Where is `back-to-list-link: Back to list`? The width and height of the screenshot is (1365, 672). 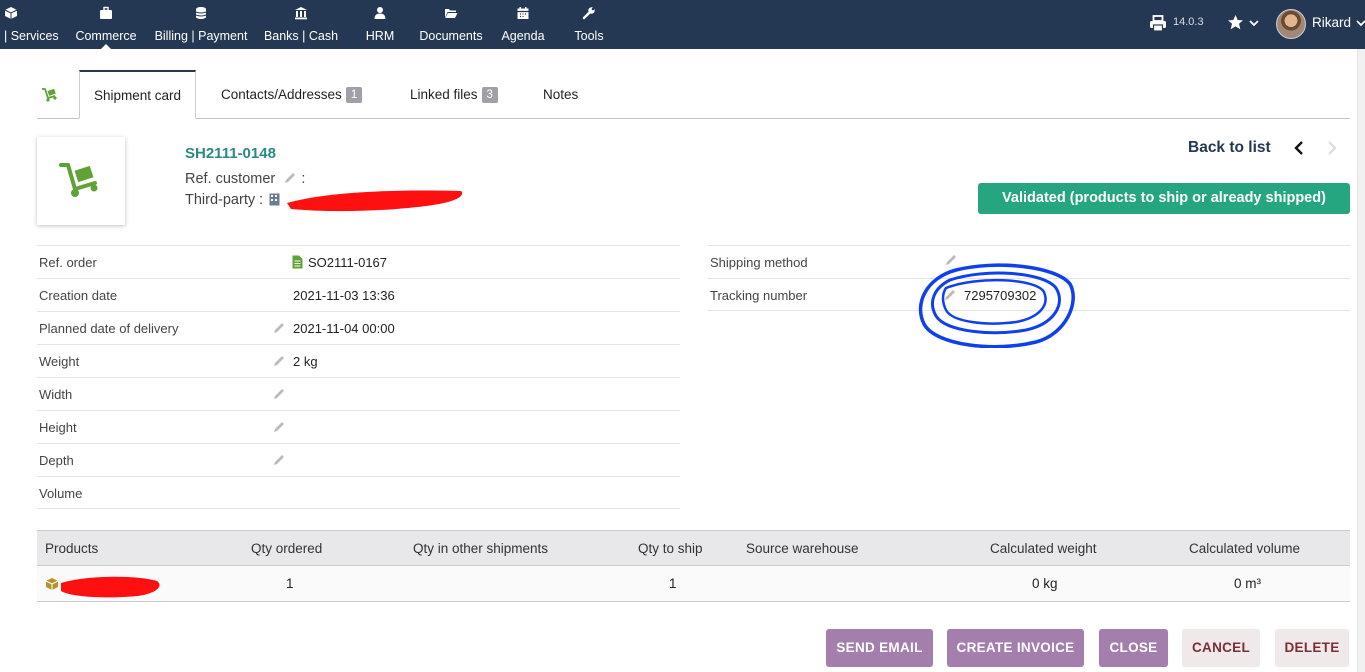
back-to-list-link: Back to list is located at coordinates (1229, 148).